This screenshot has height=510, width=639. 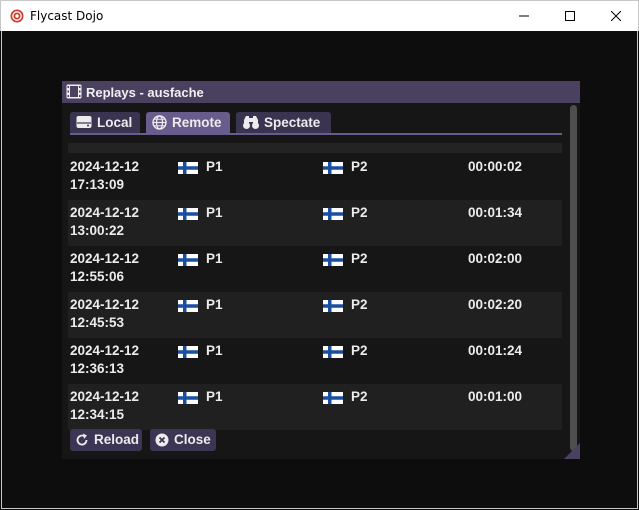 I want to click on window-title: Flycast Dojo, so click(x=67, y=16).